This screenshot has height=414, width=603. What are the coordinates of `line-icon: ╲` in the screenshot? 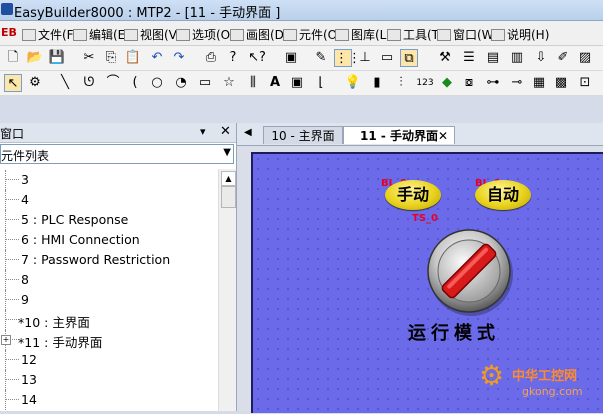 It's located at (65, 83).